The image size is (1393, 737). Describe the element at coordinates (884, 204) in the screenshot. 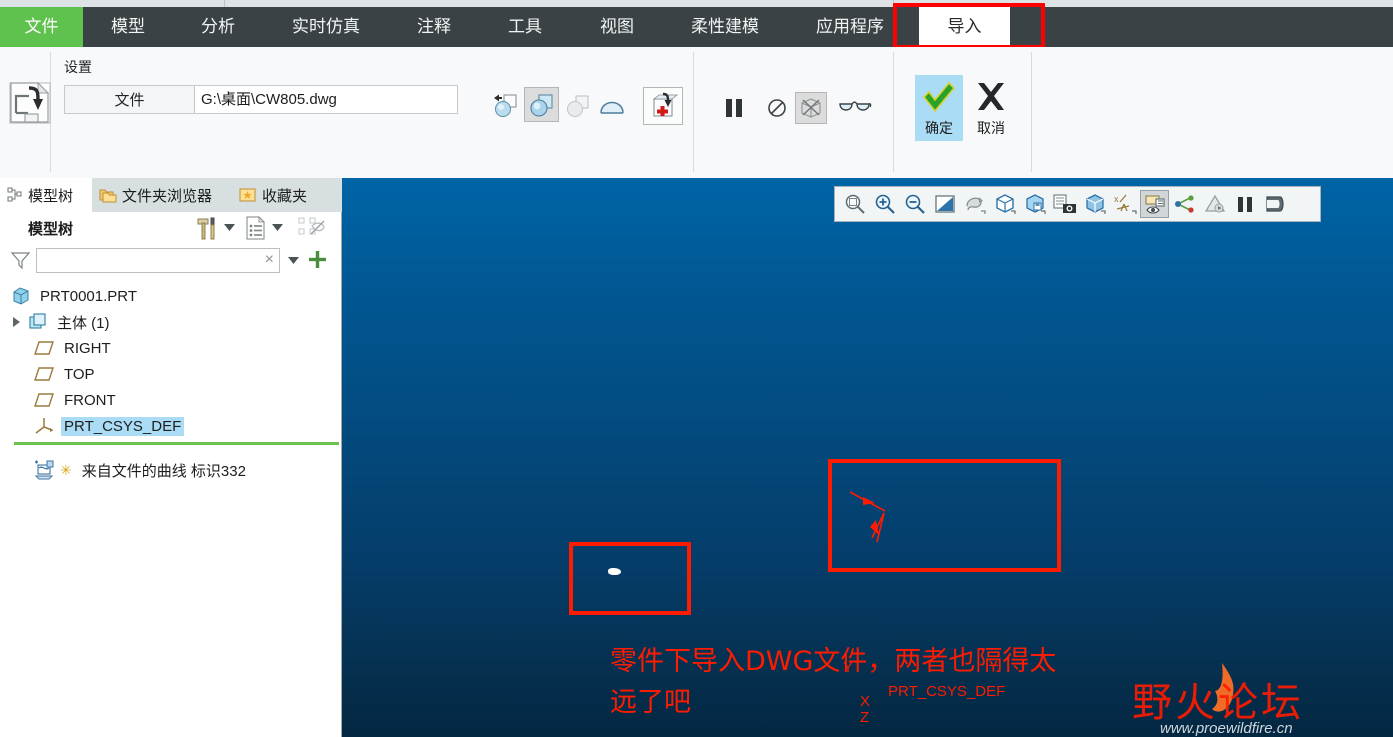

I see `zoom-in-icon` at that location.